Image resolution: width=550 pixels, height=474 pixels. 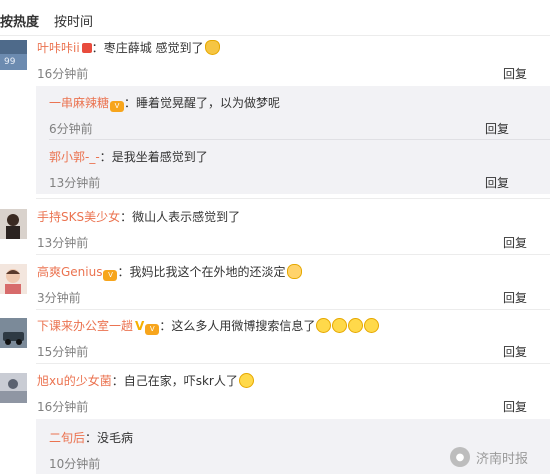 I want to click on sort-by-hot-tab: 按热度, so click(x=19, y=20).